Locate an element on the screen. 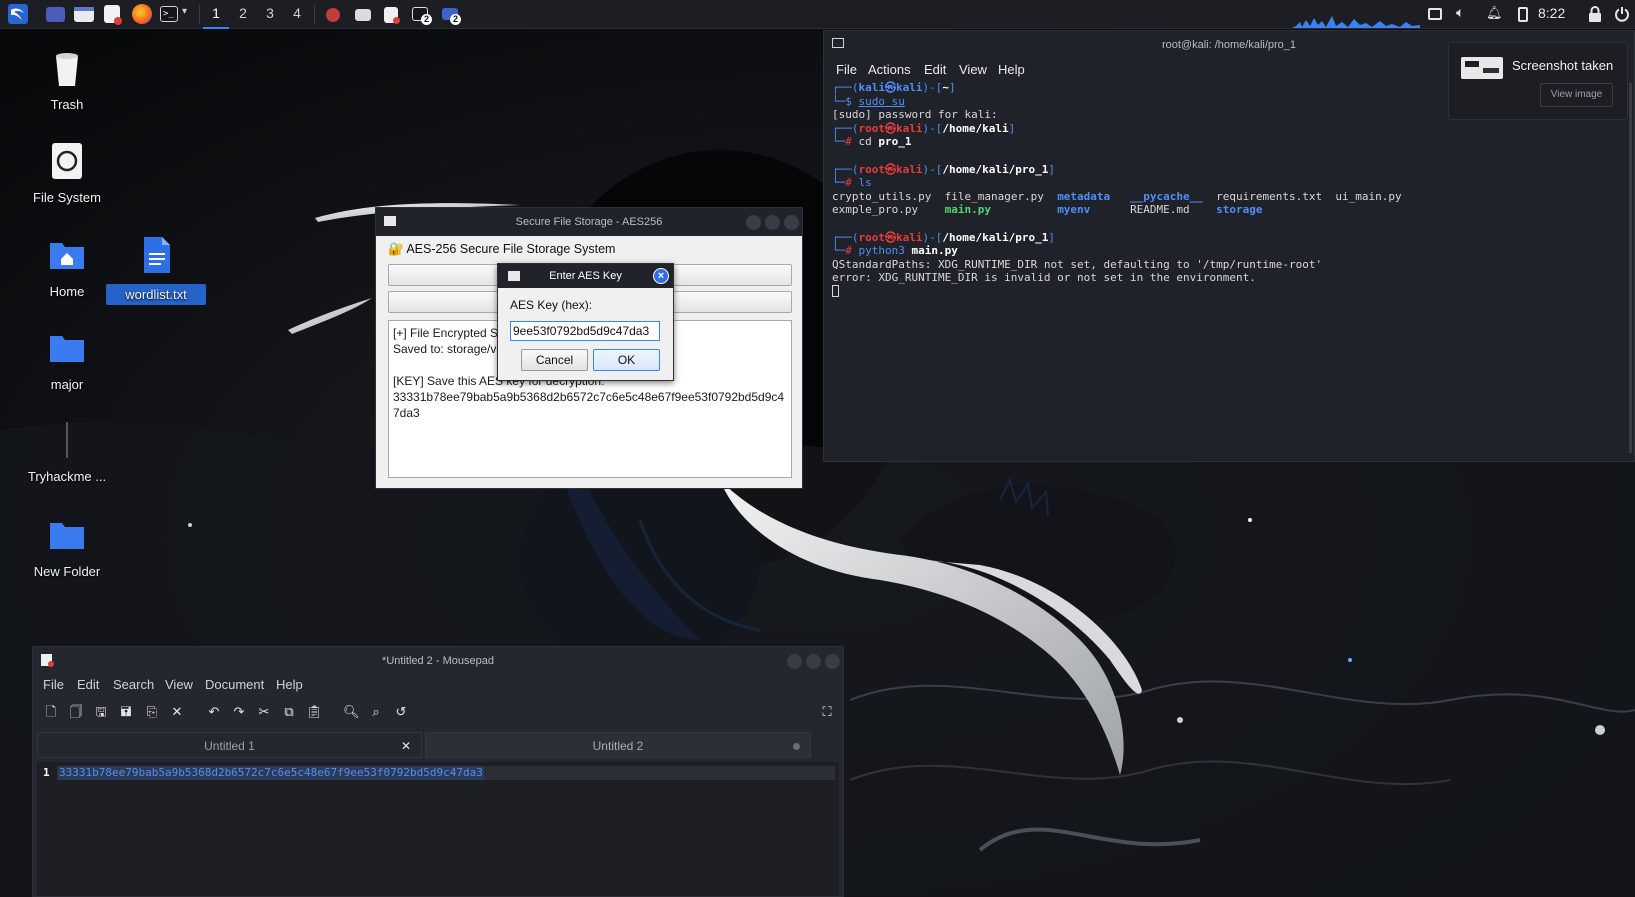  chevron-down-icon: ▾ is located at coordinates (184, 11).